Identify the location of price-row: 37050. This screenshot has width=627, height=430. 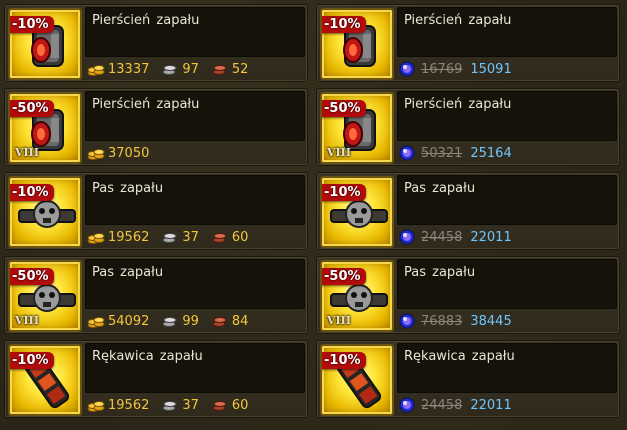
(118, 153).